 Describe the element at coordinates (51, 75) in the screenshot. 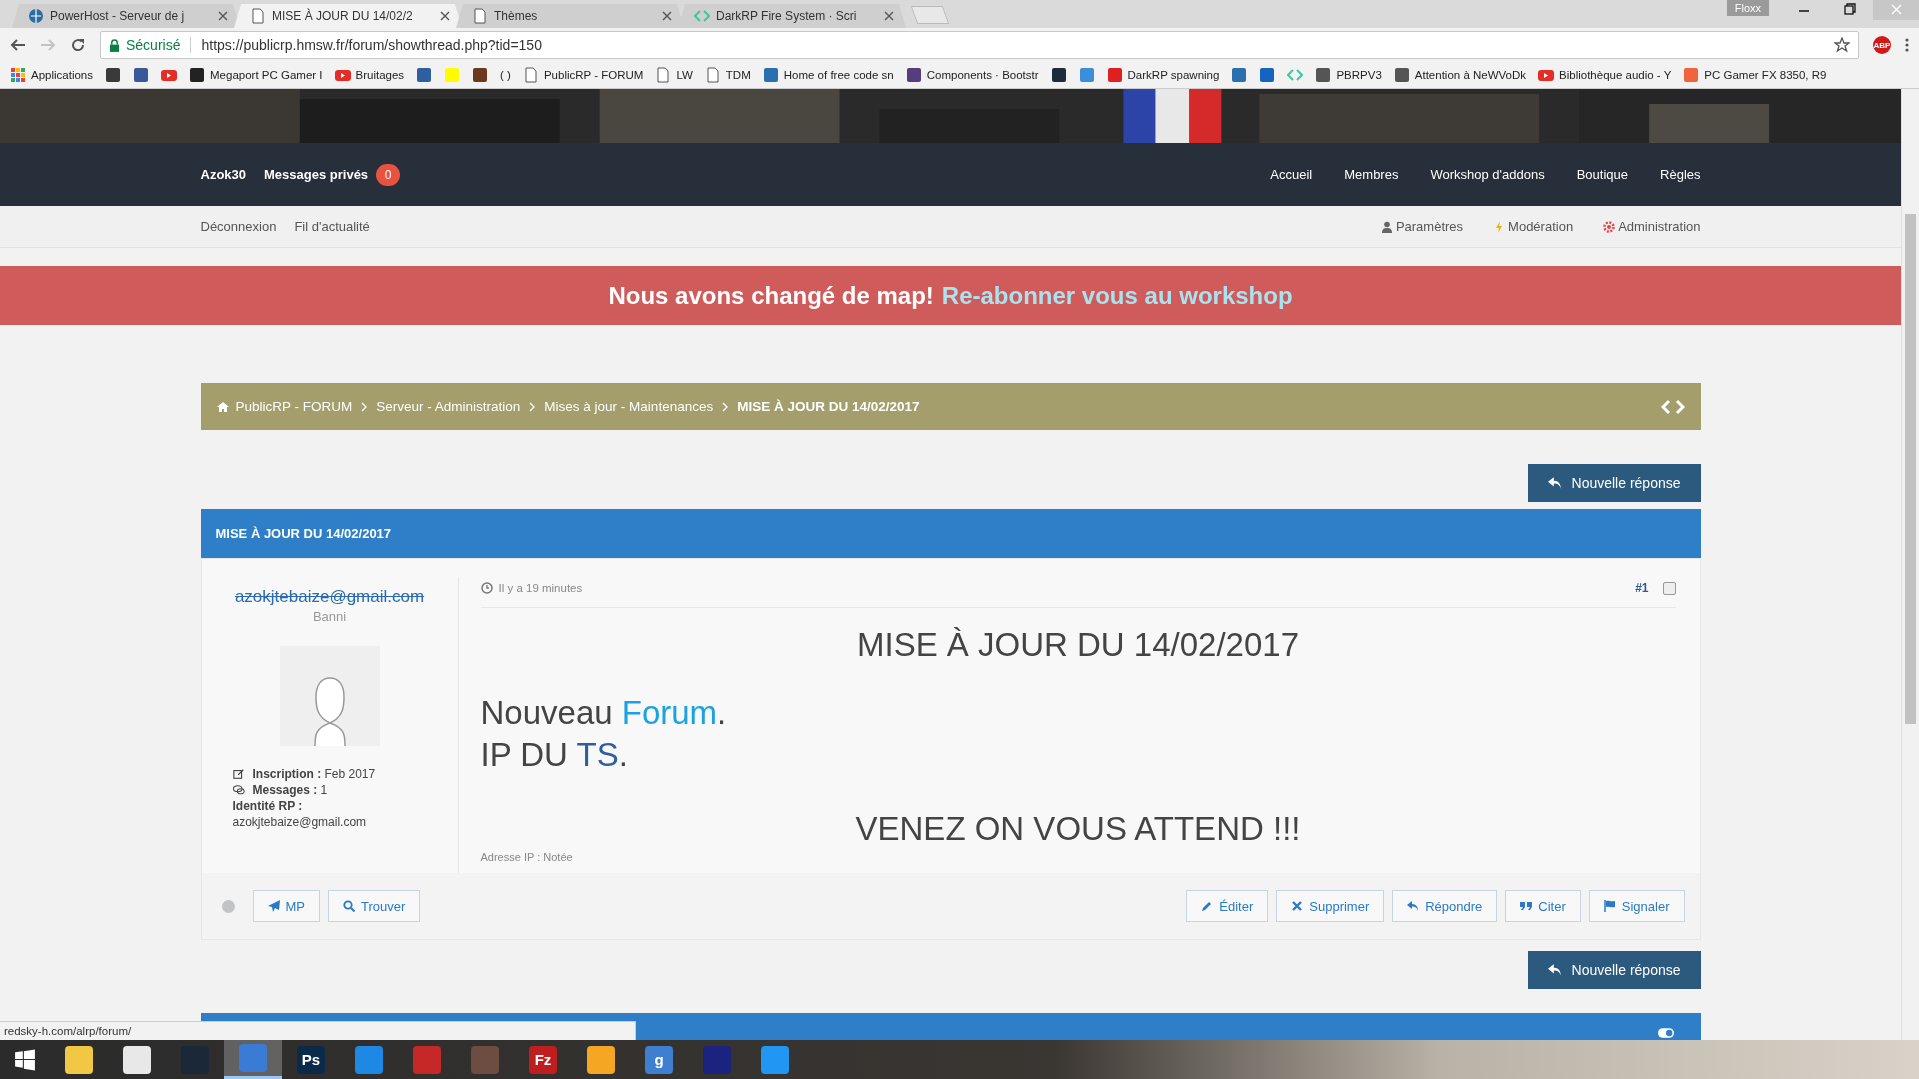

I see `bookmark: Applications` at that location.